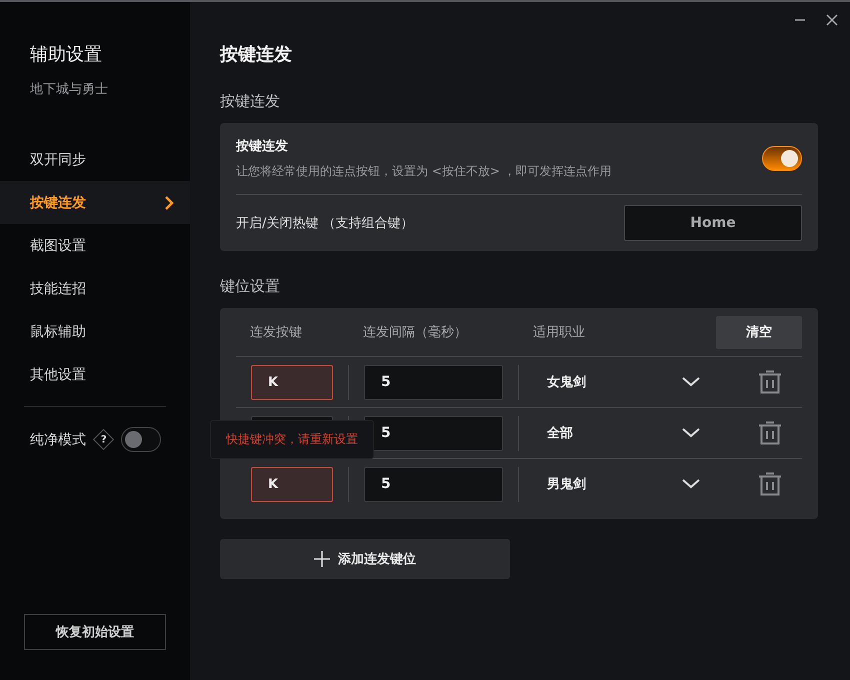  Describe the element at coordinates (617, 484) in the screenshot. I see `class-dropdown: 男鬼剑` at that location.